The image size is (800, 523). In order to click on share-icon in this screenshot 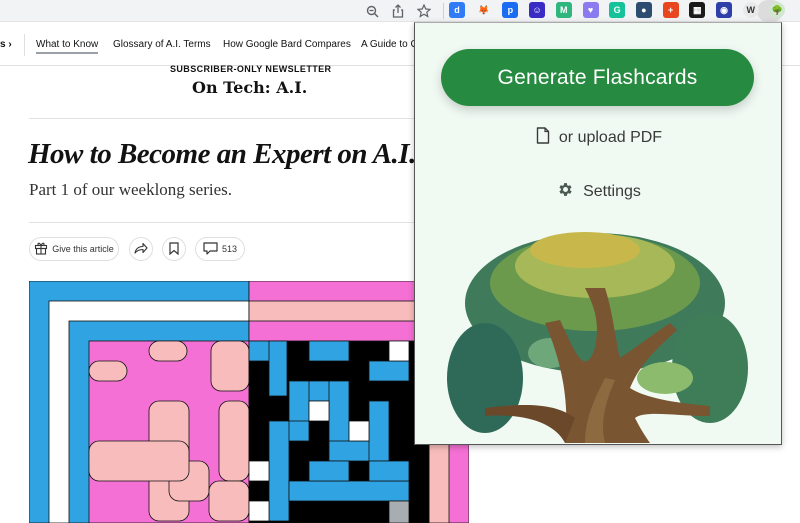, I will do `click(398, 11)`.